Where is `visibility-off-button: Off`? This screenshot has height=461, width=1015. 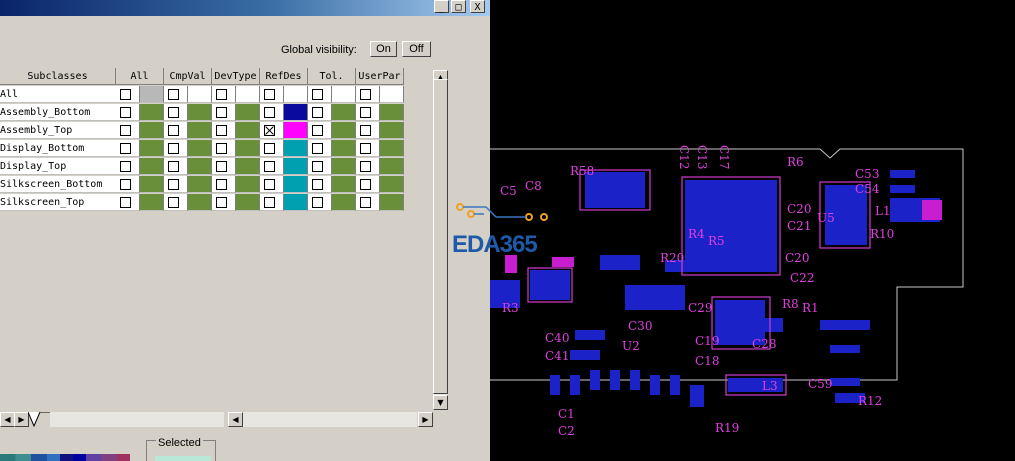 visibility-off-button: Off is located at coordinates (416, 49).